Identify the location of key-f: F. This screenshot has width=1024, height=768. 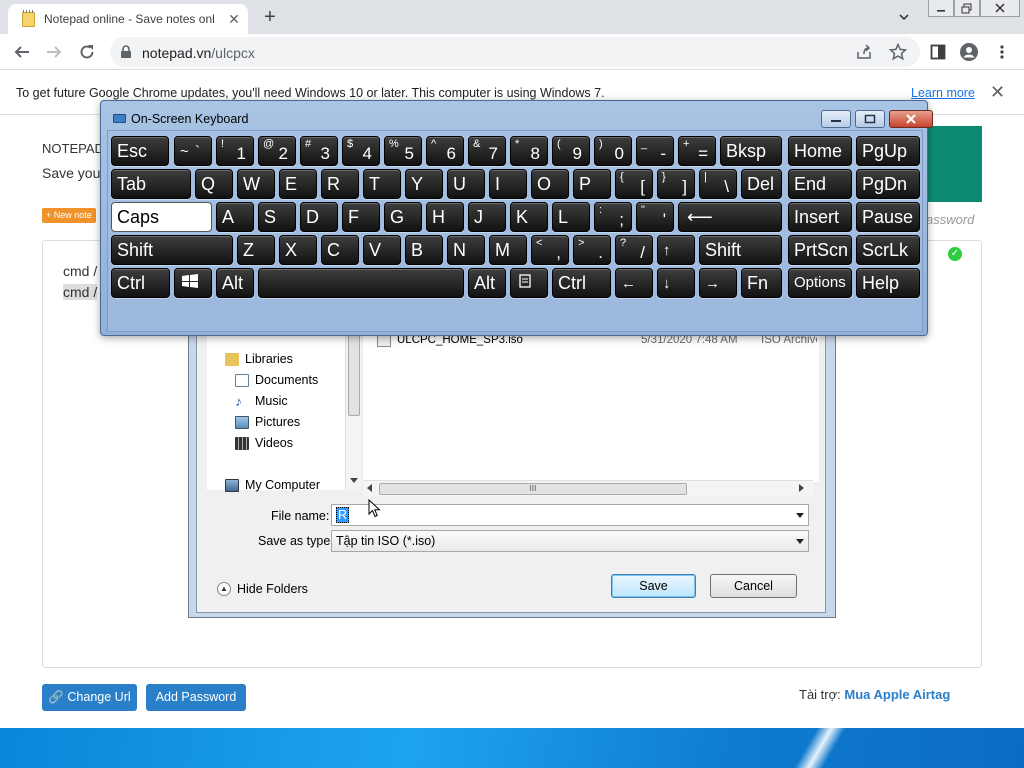
(361, 217).